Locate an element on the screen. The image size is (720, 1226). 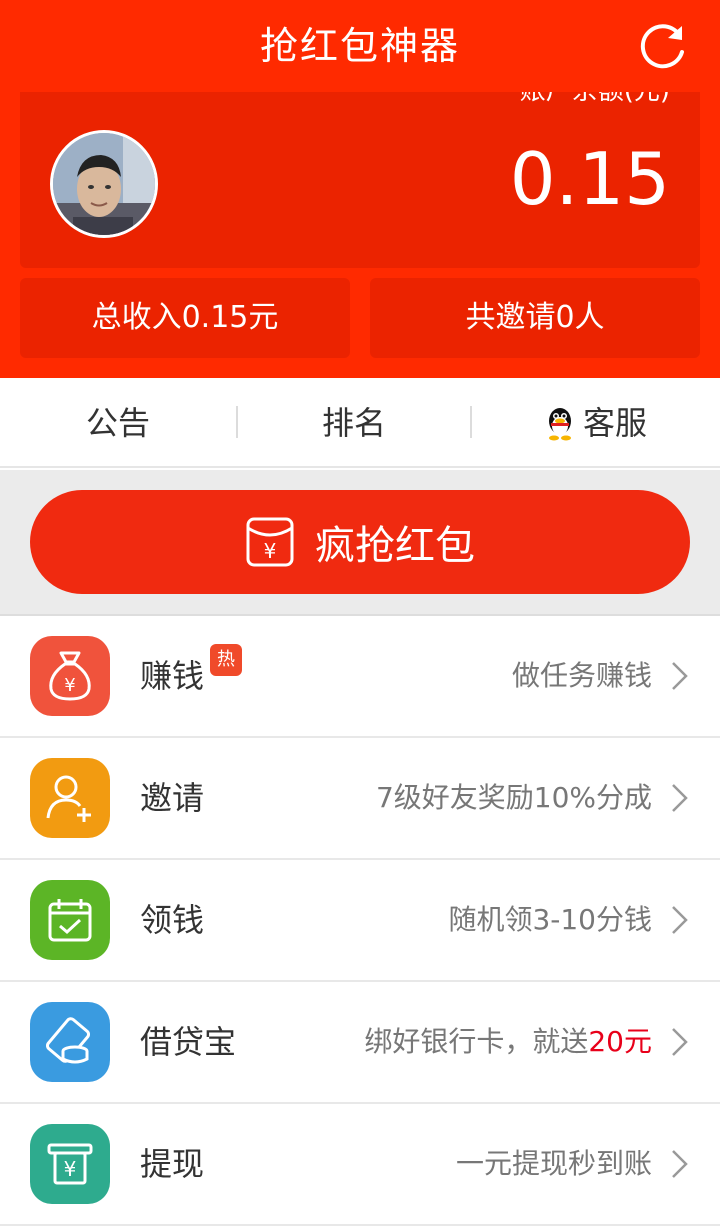
announcement-link: 公告 is located at coordinates (118, 423).